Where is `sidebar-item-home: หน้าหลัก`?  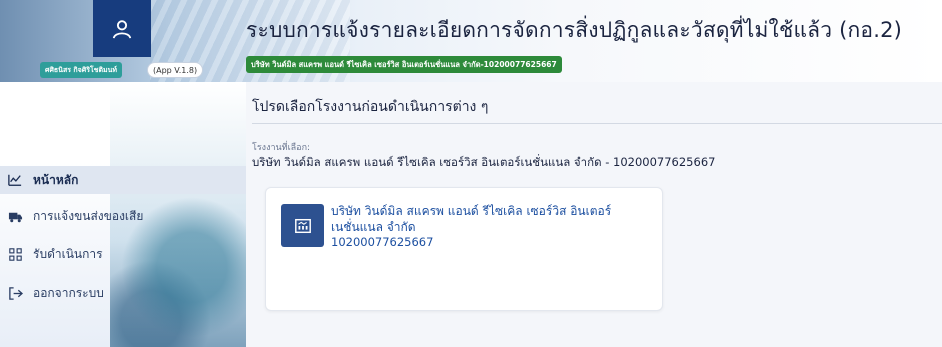
sidebar-item-home: หน้าหลัก is located at coordinates (123, 180).